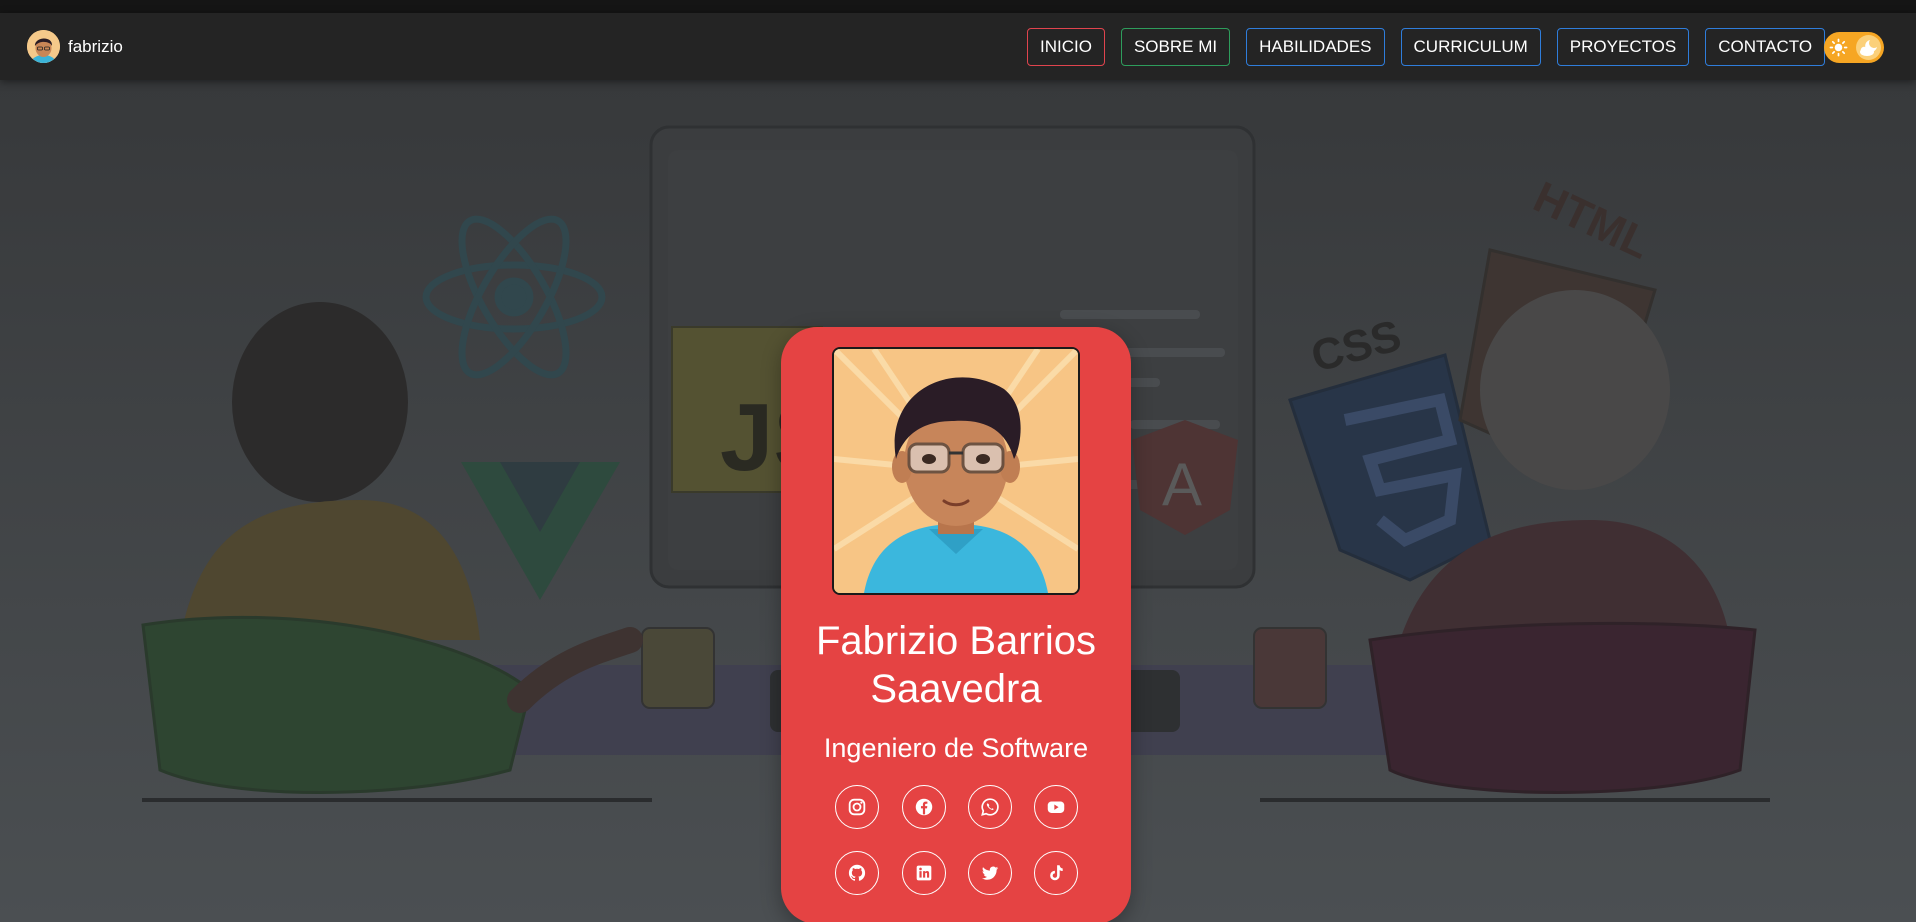  What do you see at coordinates (956, 665) in the screenshot?
I see `profile-name: Fabrizio Barrios Saavedra` at bounding box center [956, 665].